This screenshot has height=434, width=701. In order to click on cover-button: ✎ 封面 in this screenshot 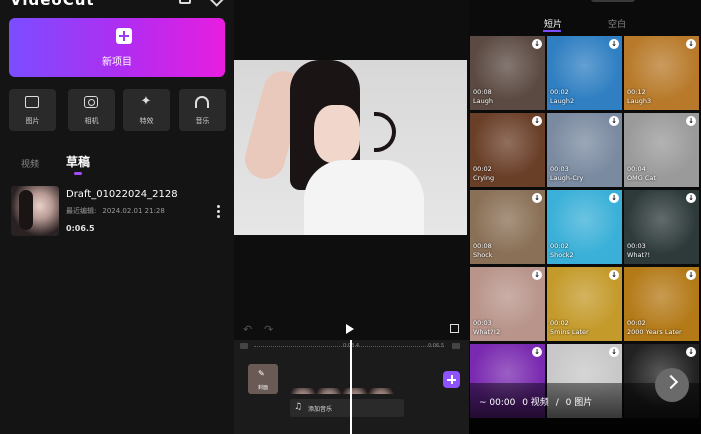, I will do `click(263, 379)`.